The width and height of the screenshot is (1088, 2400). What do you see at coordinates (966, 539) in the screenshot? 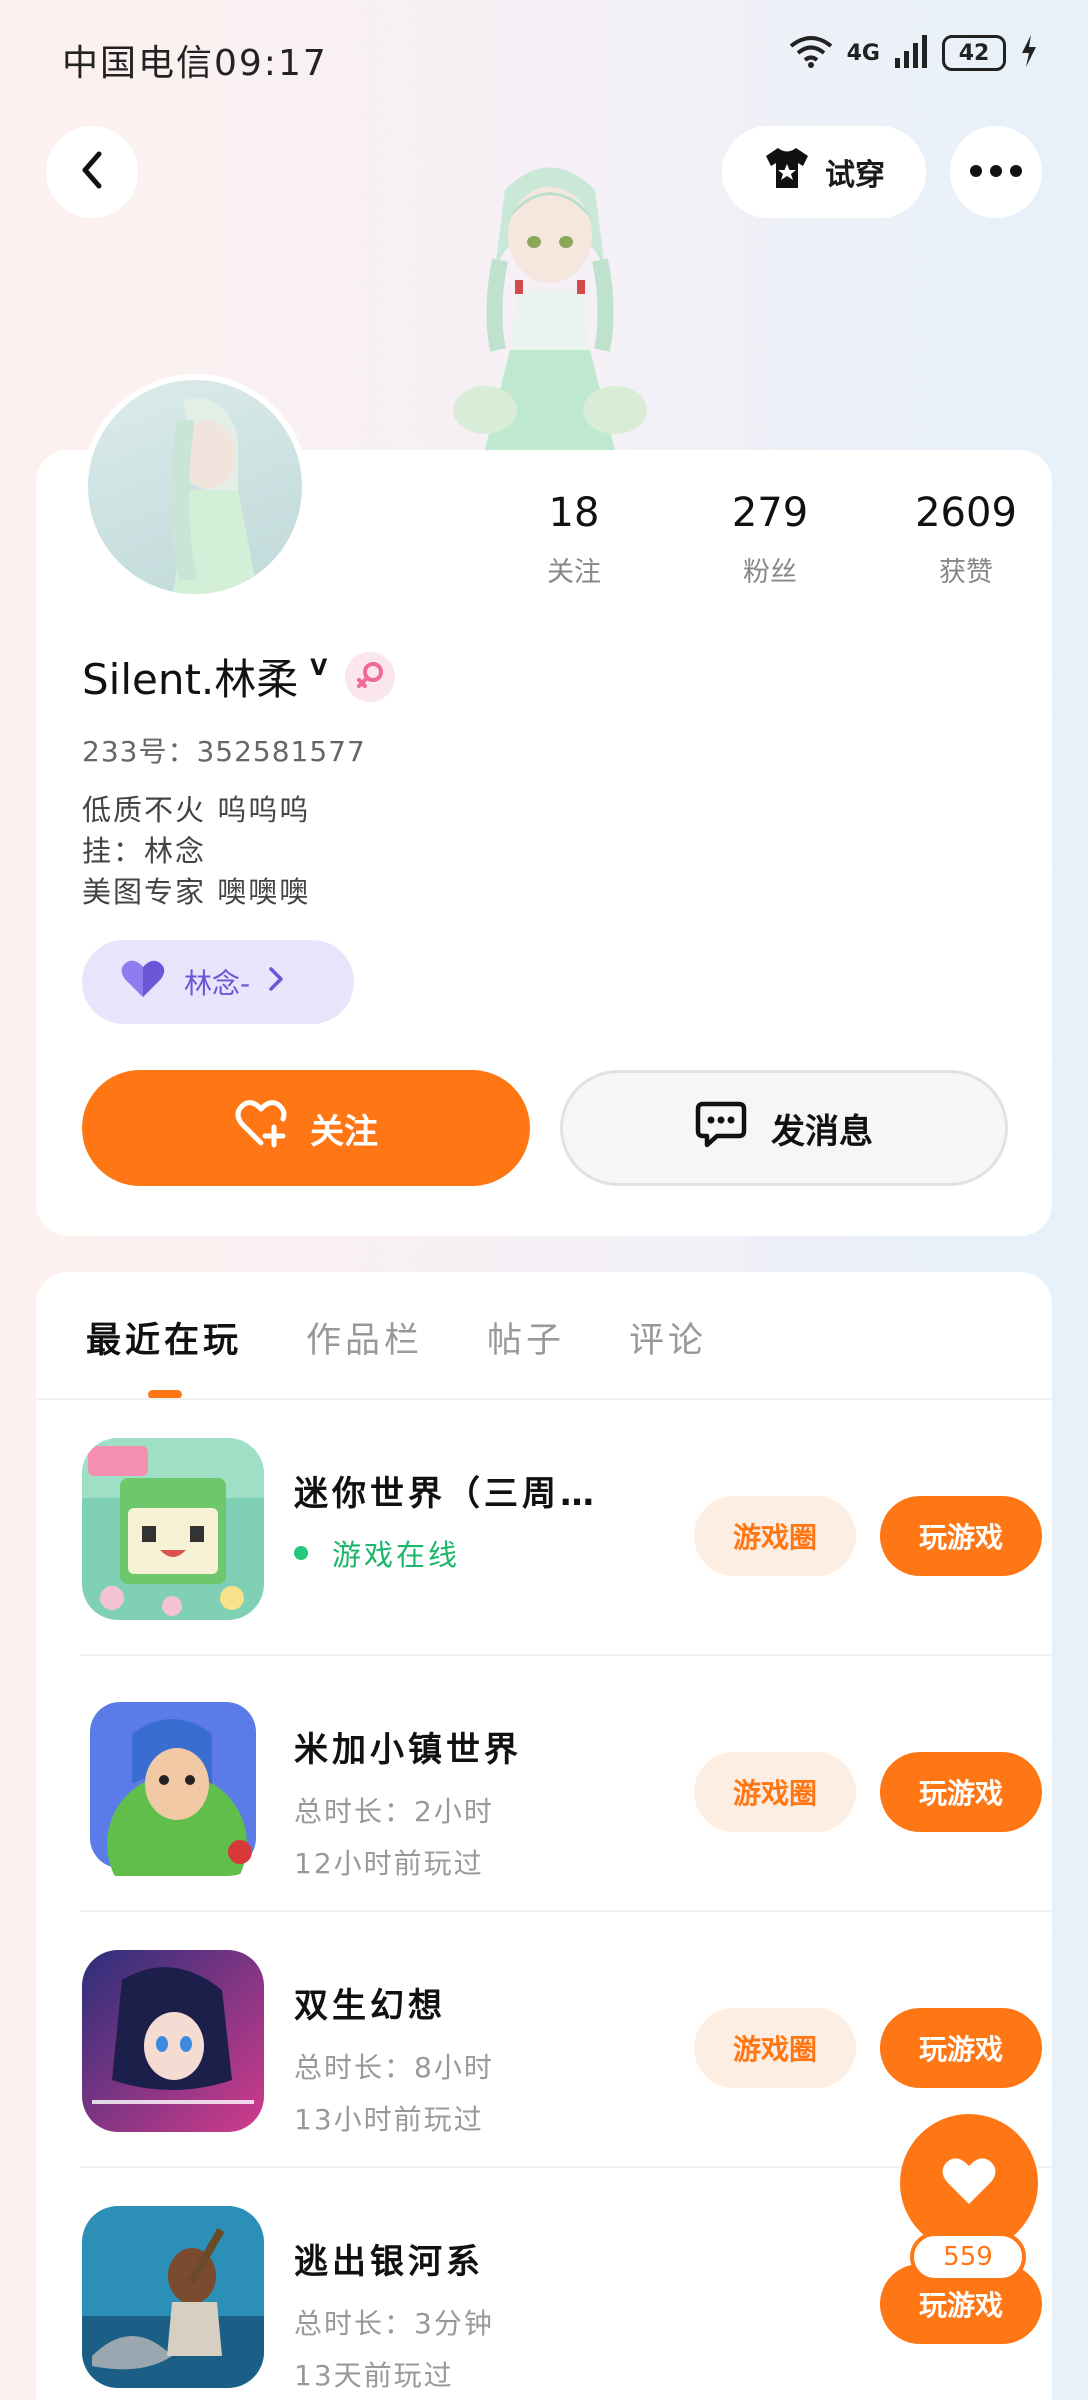
I see `stat-likes: 2609 获赞` at bounding box center [966, 539].